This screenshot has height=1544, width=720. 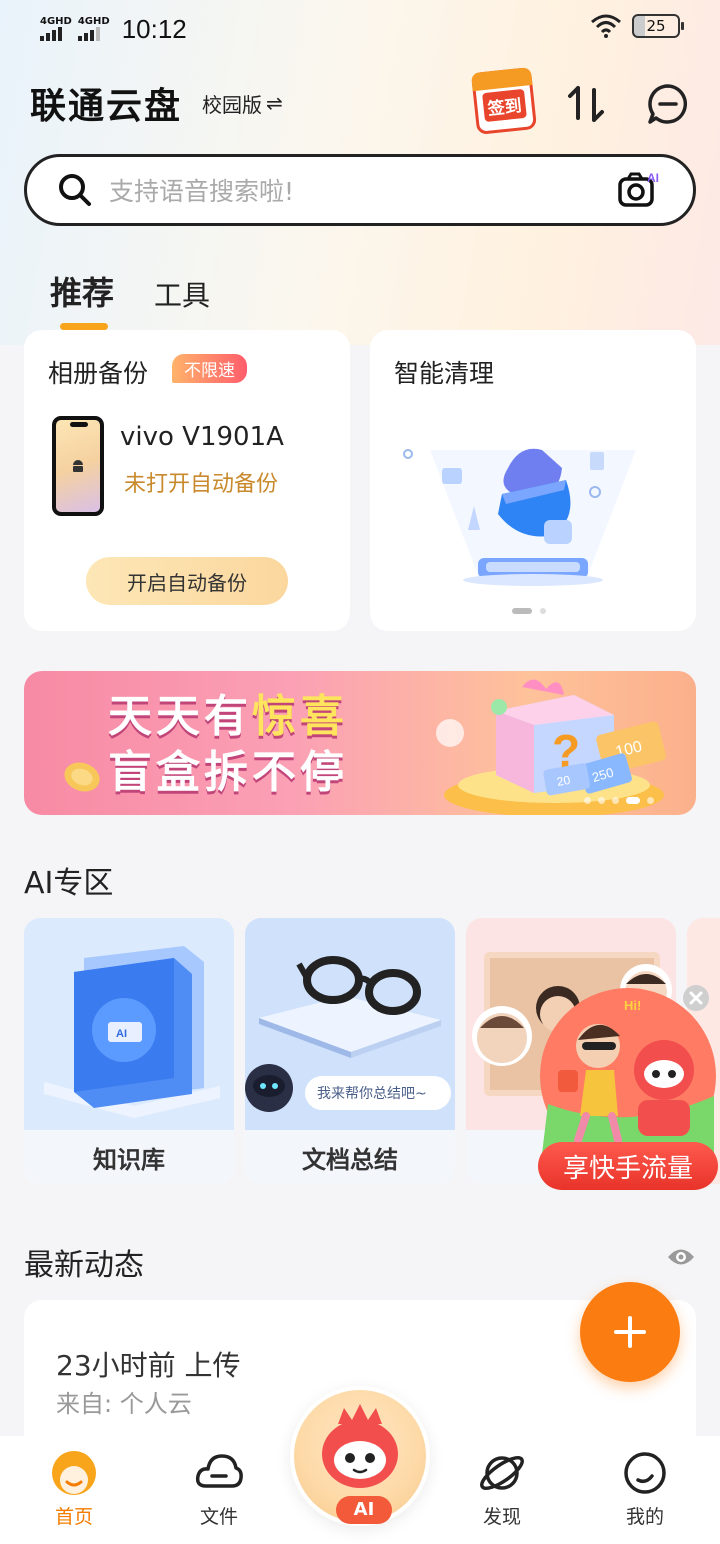 What do you see at coordinates (154, 28) in the screenshot?
I see `status-time: 10:12` at bounding box center [154, 28].